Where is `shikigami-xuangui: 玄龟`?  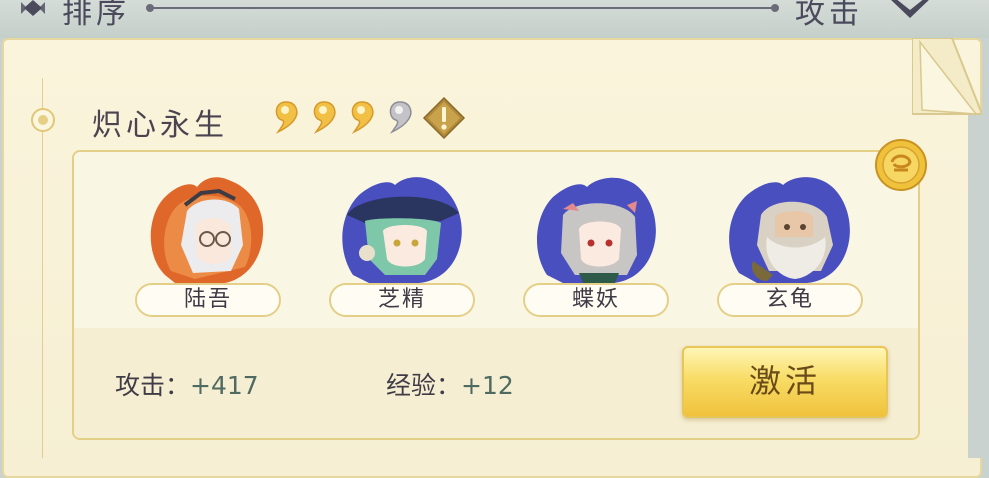 shikigami-xuangui: 玄龟 is located at coordinates (792, 250).